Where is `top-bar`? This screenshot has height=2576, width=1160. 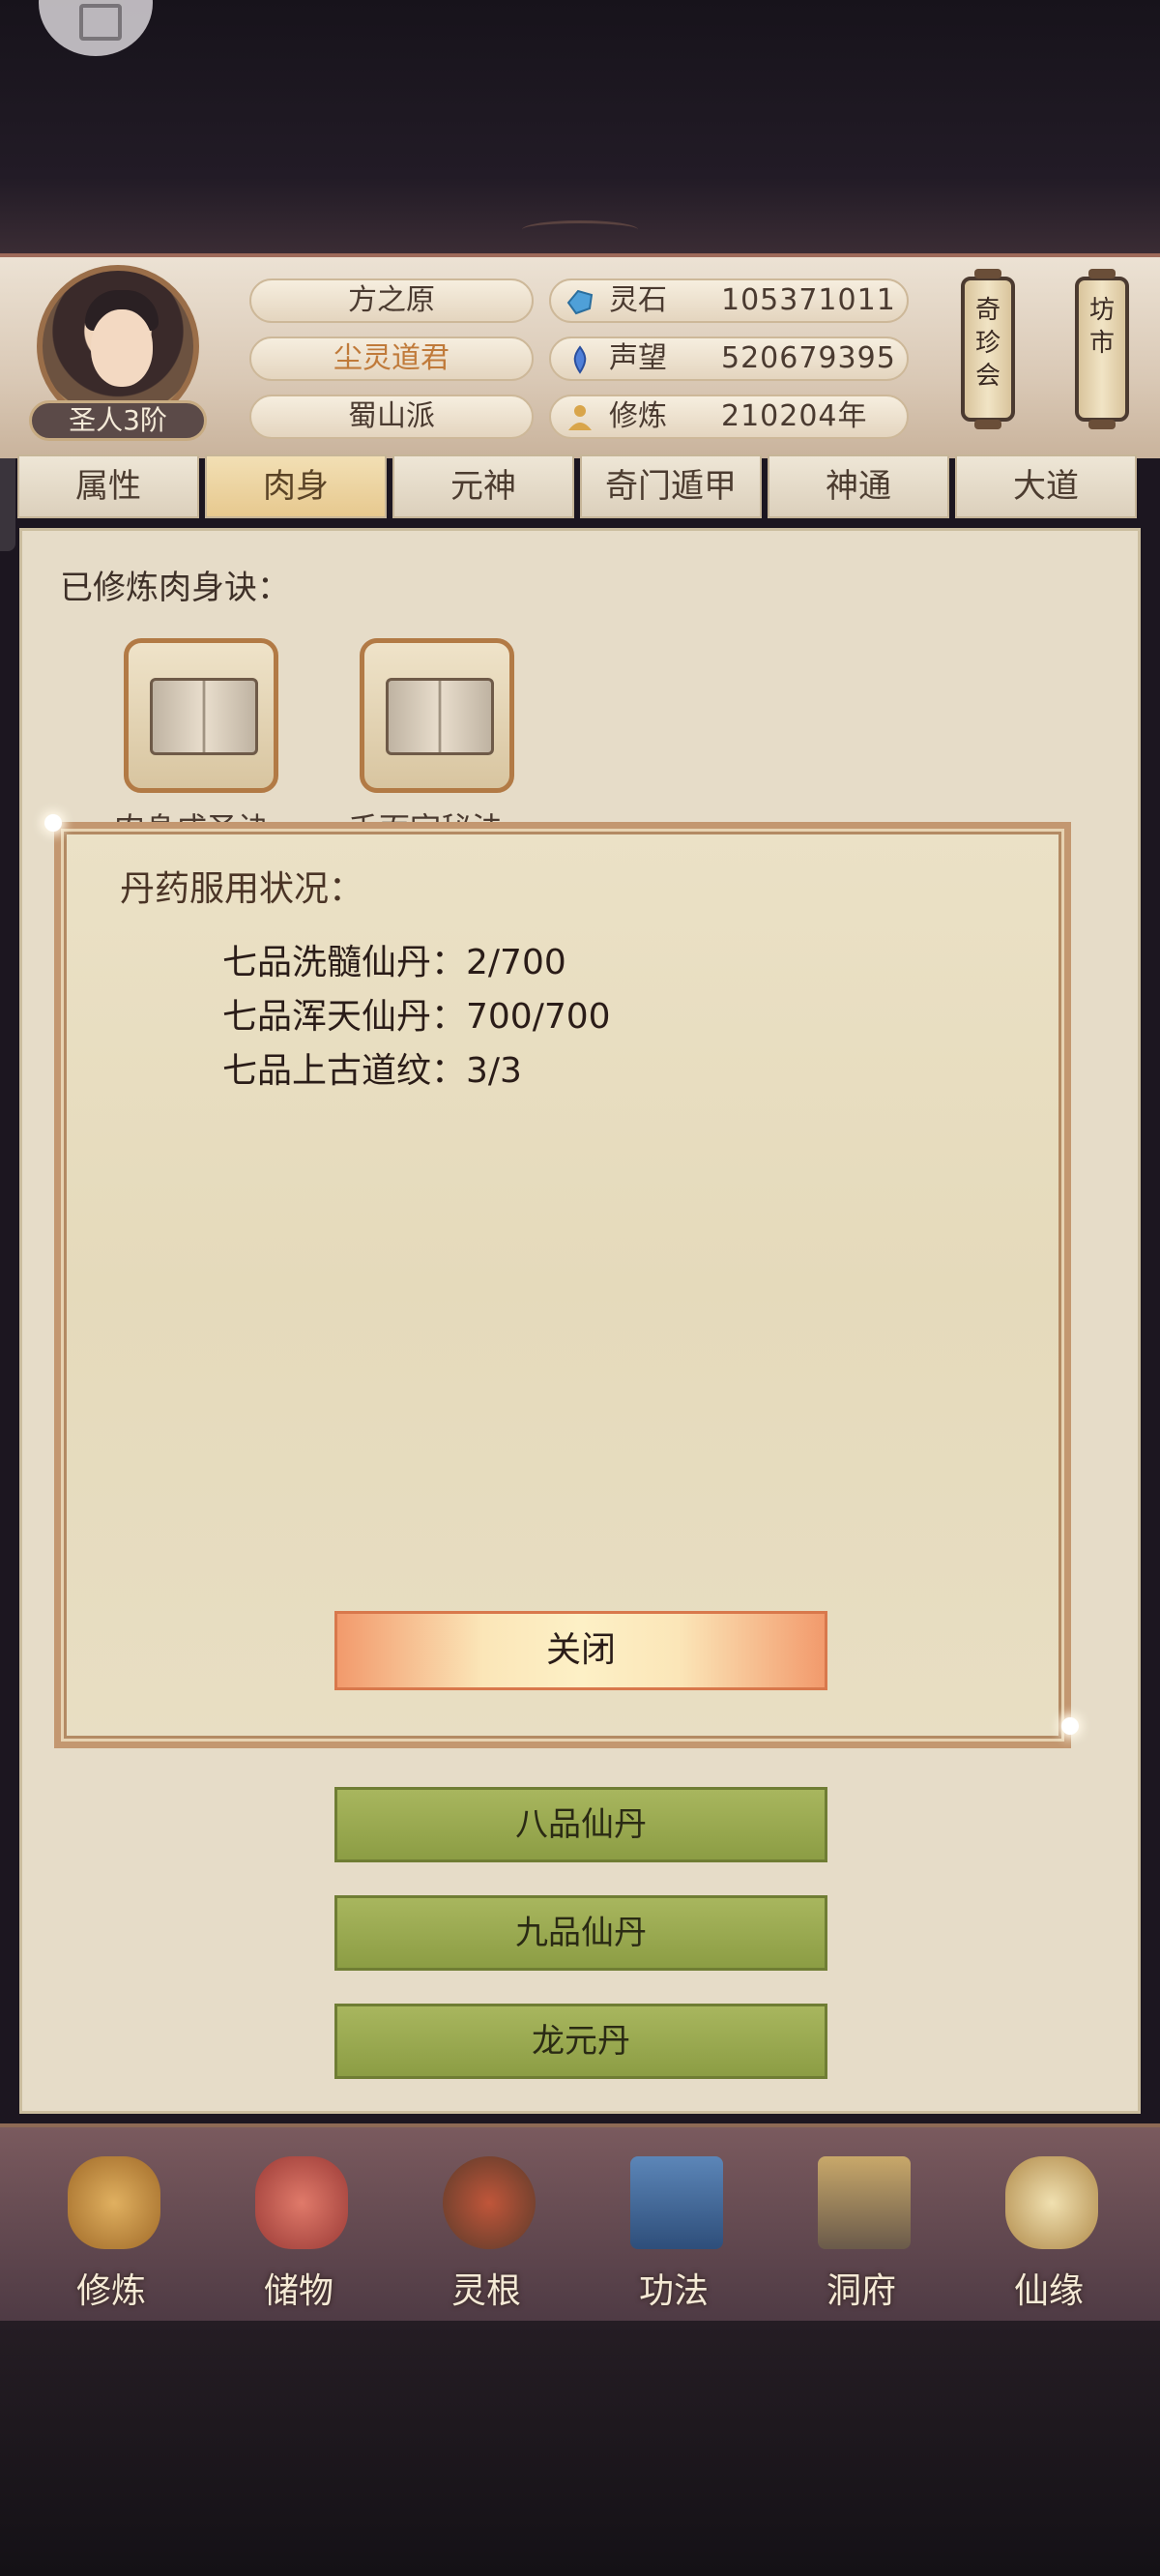
top-bar is located at coordinates (580, 126).